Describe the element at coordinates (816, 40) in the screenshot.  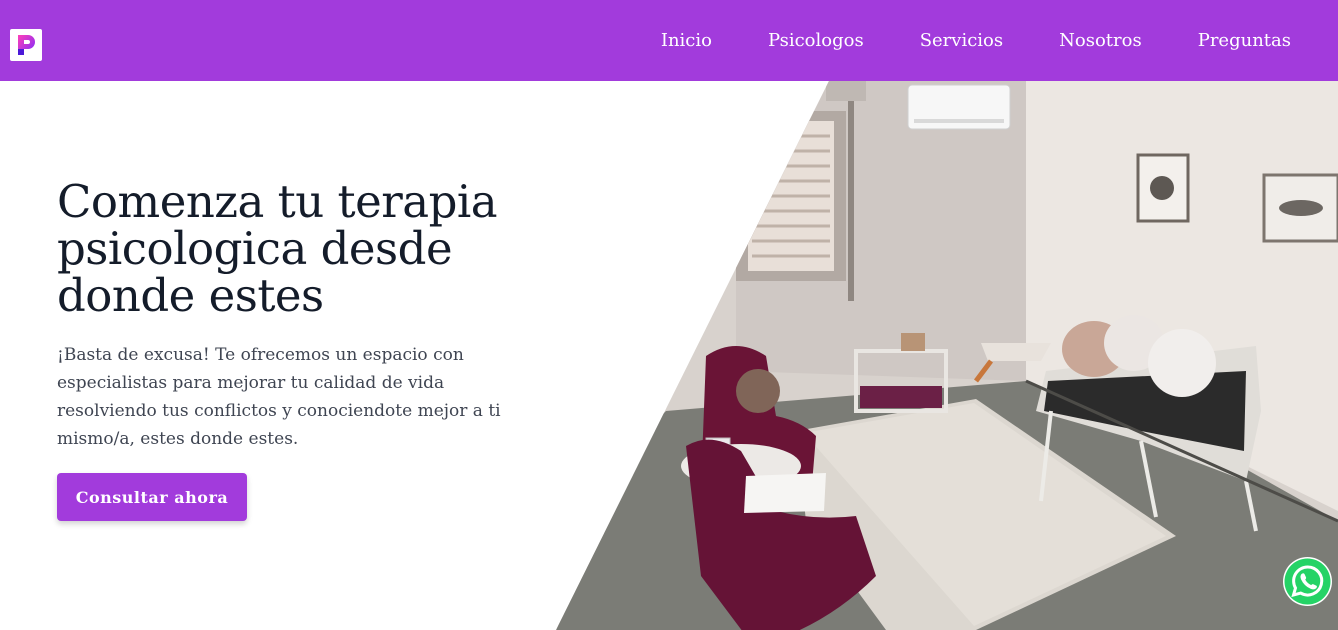
I see `nav-link-psicologos: Psicologos` at that location.